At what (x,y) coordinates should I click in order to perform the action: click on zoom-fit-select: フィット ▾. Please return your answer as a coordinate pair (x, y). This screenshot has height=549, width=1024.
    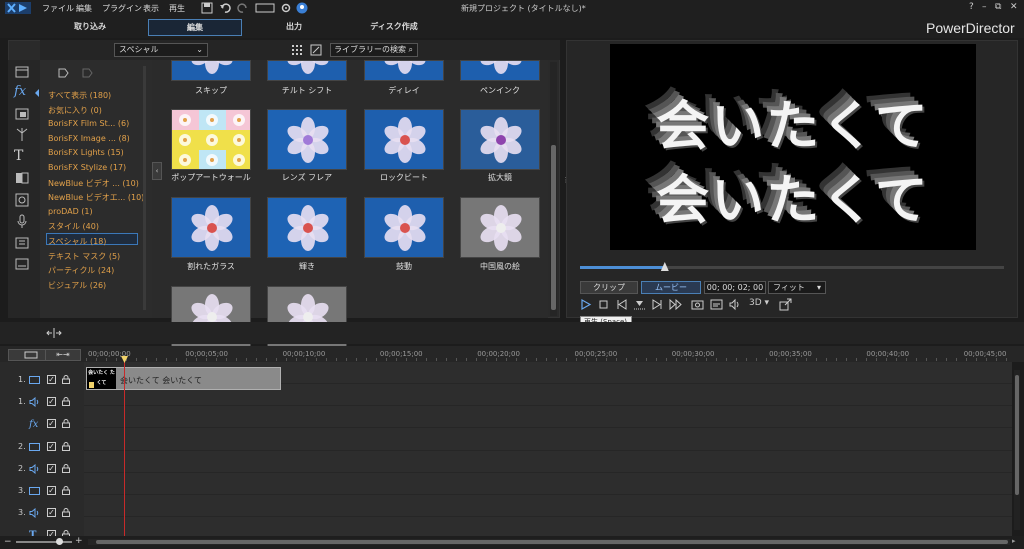
    Looking at the image, I should click on (797, 287).